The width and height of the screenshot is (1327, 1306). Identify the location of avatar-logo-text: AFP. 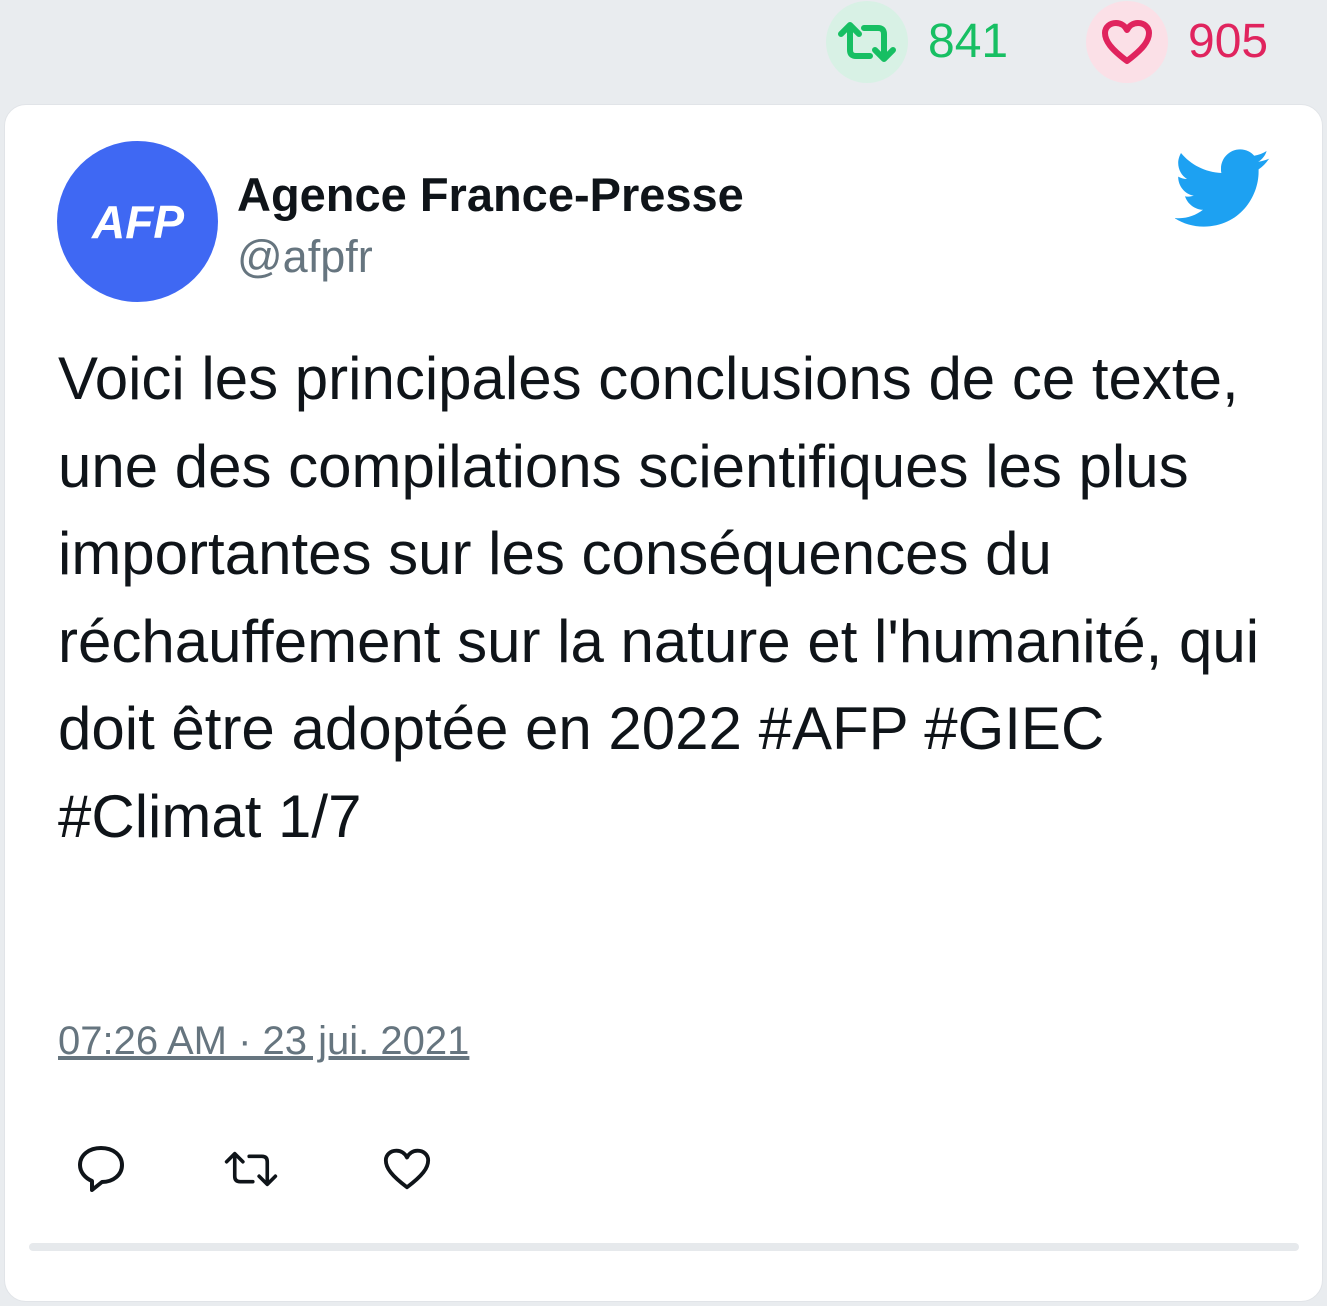
(137, 222).